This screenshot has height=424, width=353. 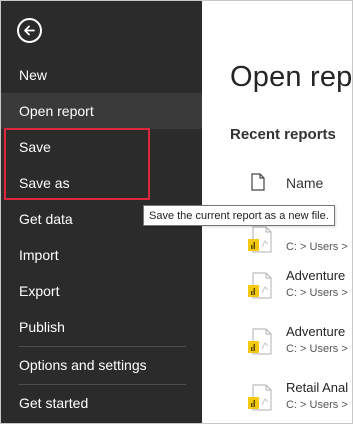 I want to click on back-arrow-icon, so click(x=29, y=30).